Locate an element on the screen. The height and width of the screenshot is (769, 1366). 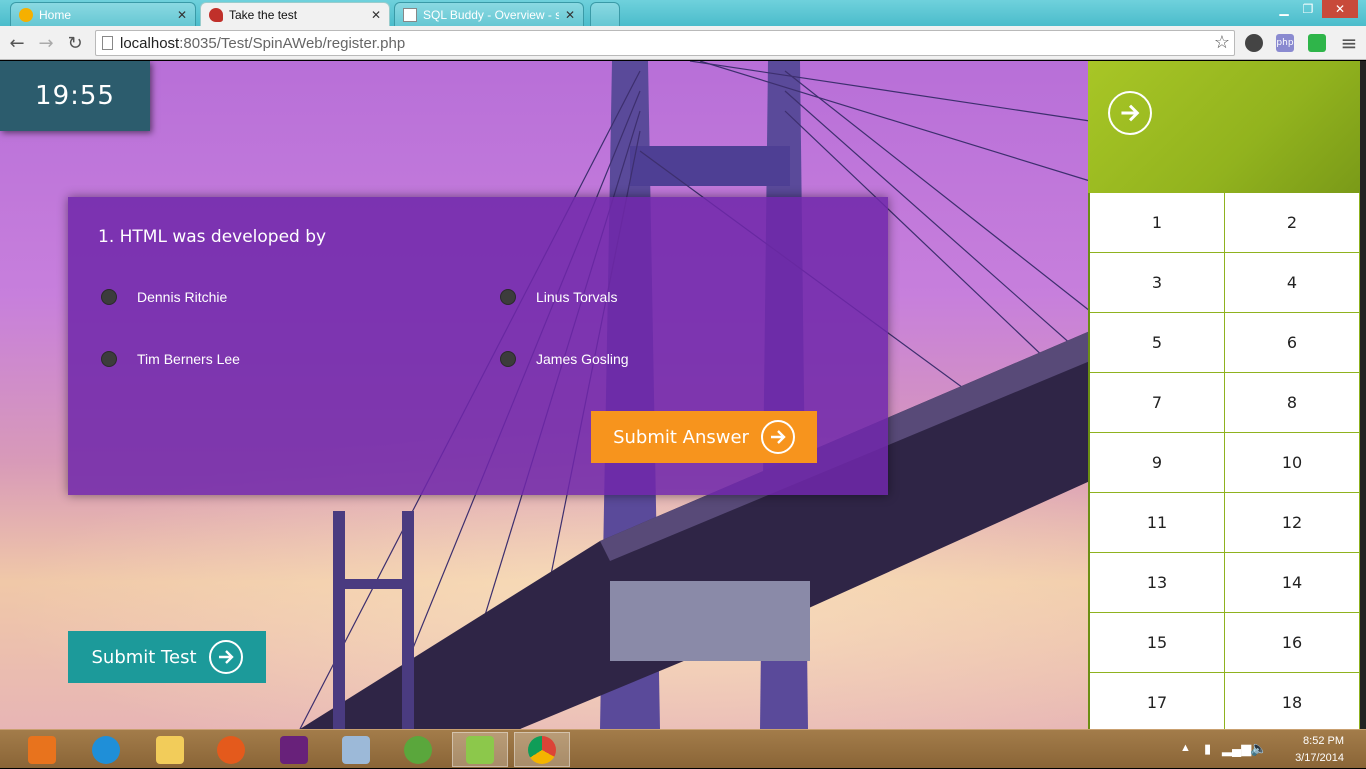
tab-take-the-test: Take the test ✕ is located at coordinates (295, 14).